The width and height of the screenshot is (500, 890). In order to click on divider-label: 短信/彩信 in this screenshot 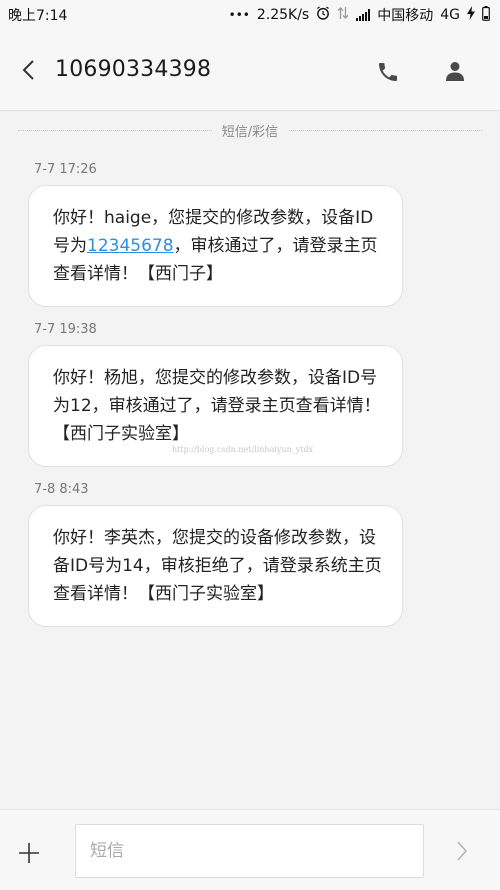, I will do `click(250, 130)`.